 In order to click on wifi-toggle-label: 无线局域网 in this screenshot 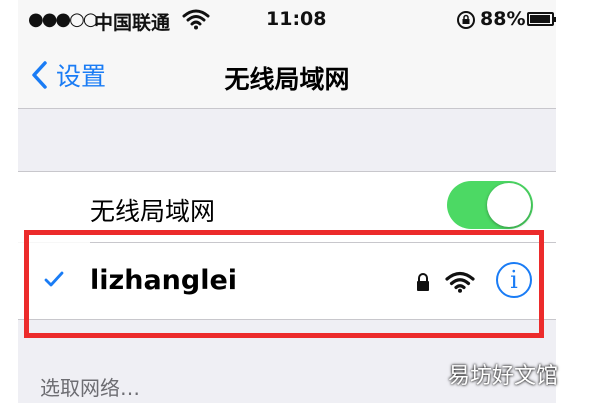, I will do `click(153, 211)`.